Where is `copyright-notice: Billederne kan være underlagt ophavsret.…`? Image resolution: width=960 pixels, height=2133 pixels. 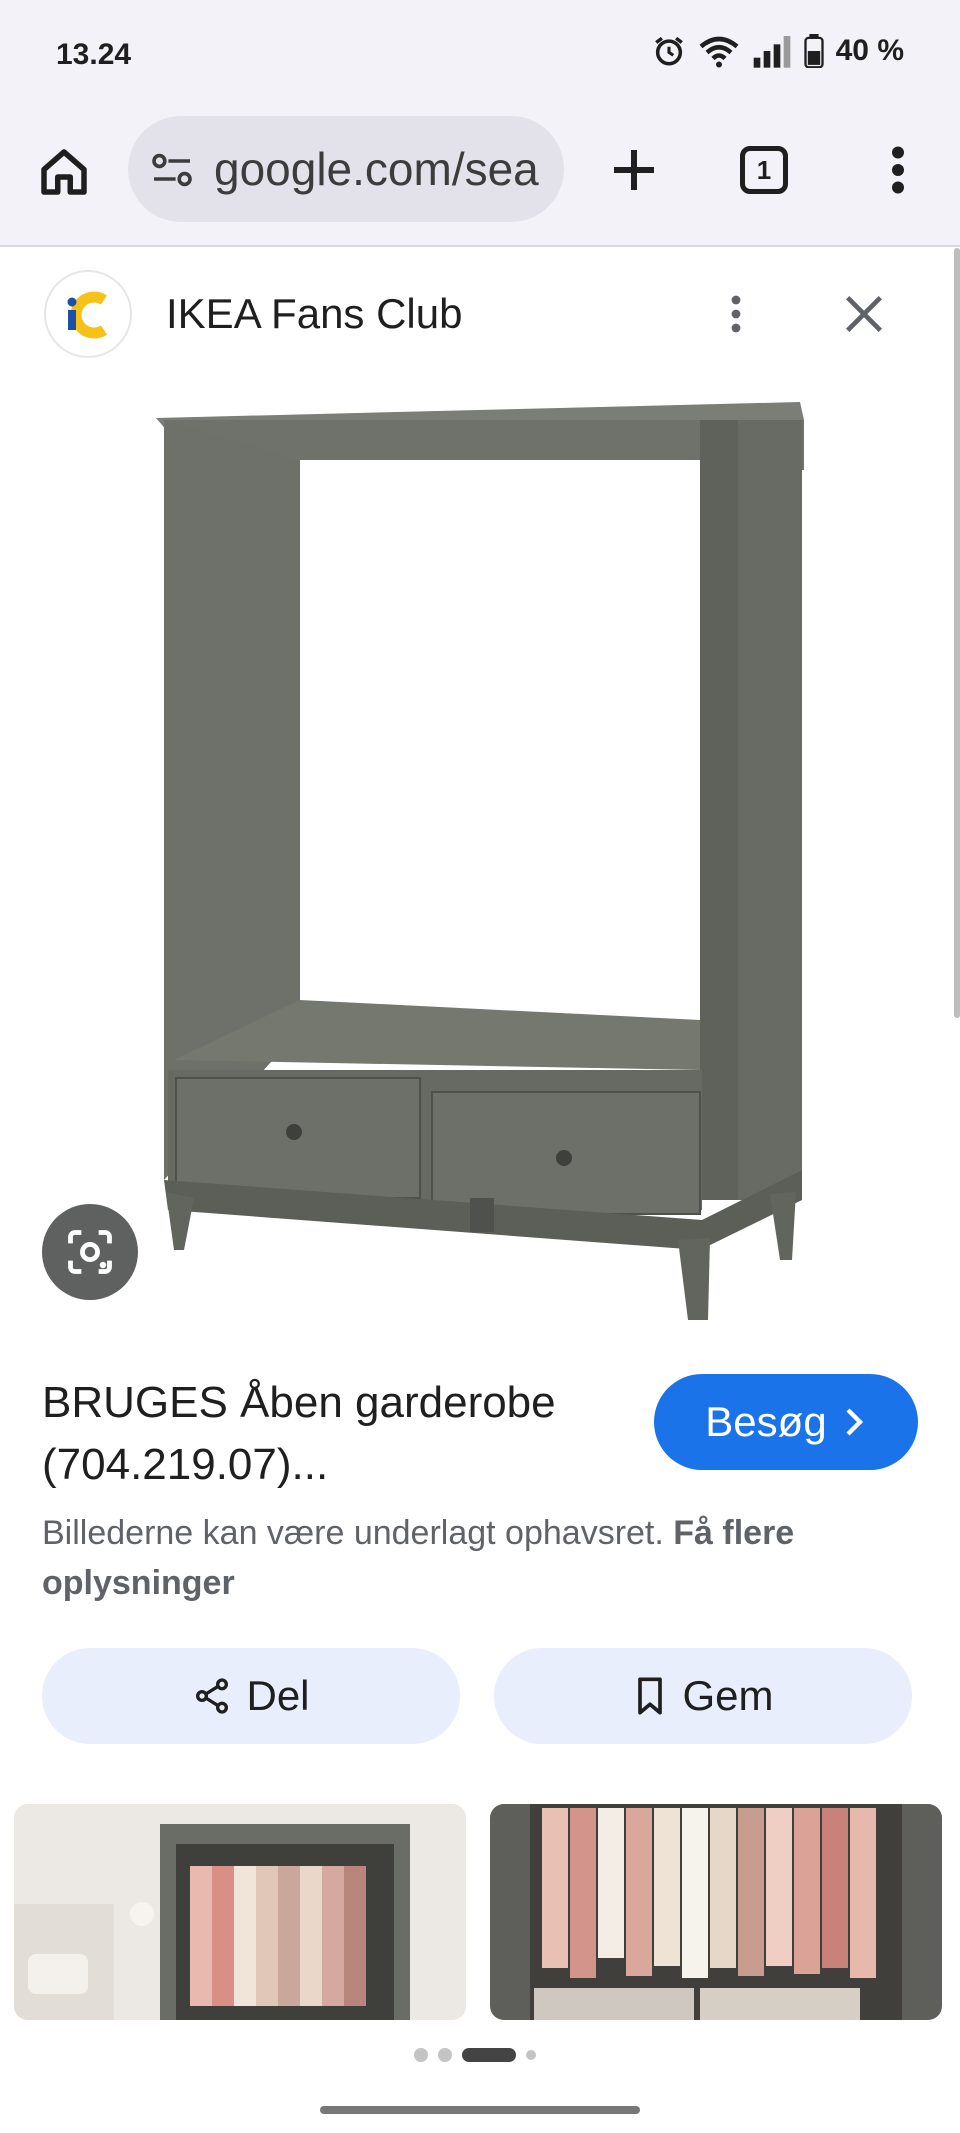
copyright-notice: Billederne kan være underlagt ophavsret.… is located at coordinates (472, 1558).